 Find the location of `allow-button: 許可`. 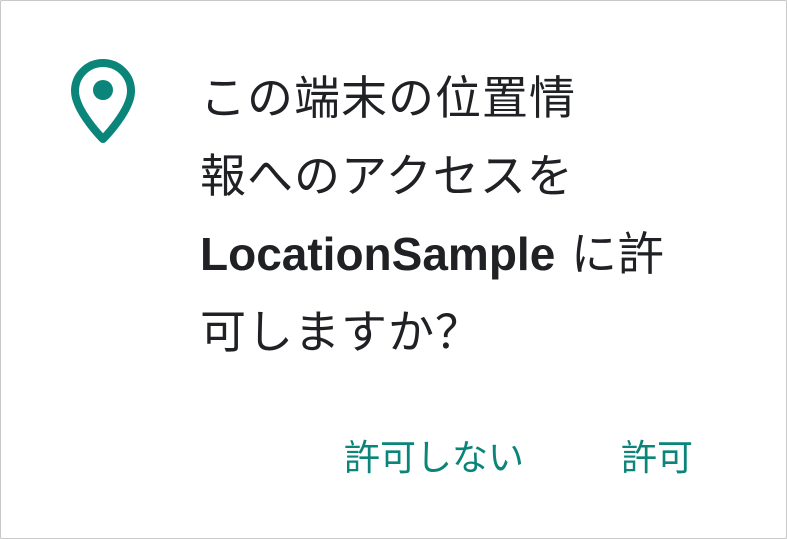

allow-button: 許可 is located at coordinates (657, 459).